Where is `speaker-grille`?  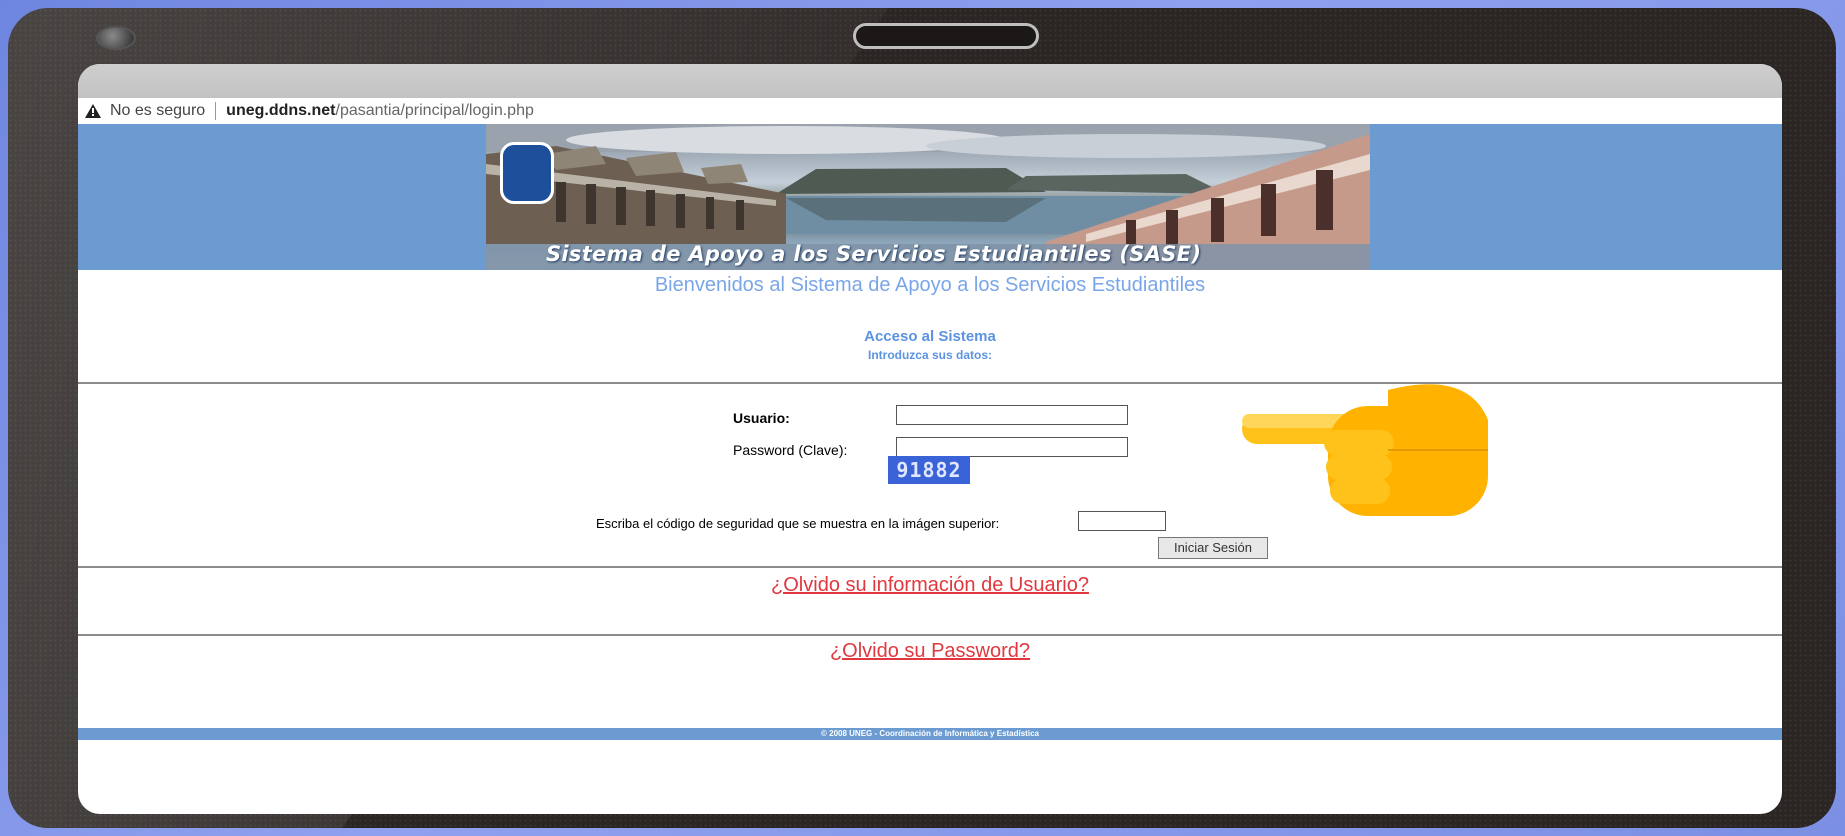 speaker-grille is located at coordinates (946, 36).